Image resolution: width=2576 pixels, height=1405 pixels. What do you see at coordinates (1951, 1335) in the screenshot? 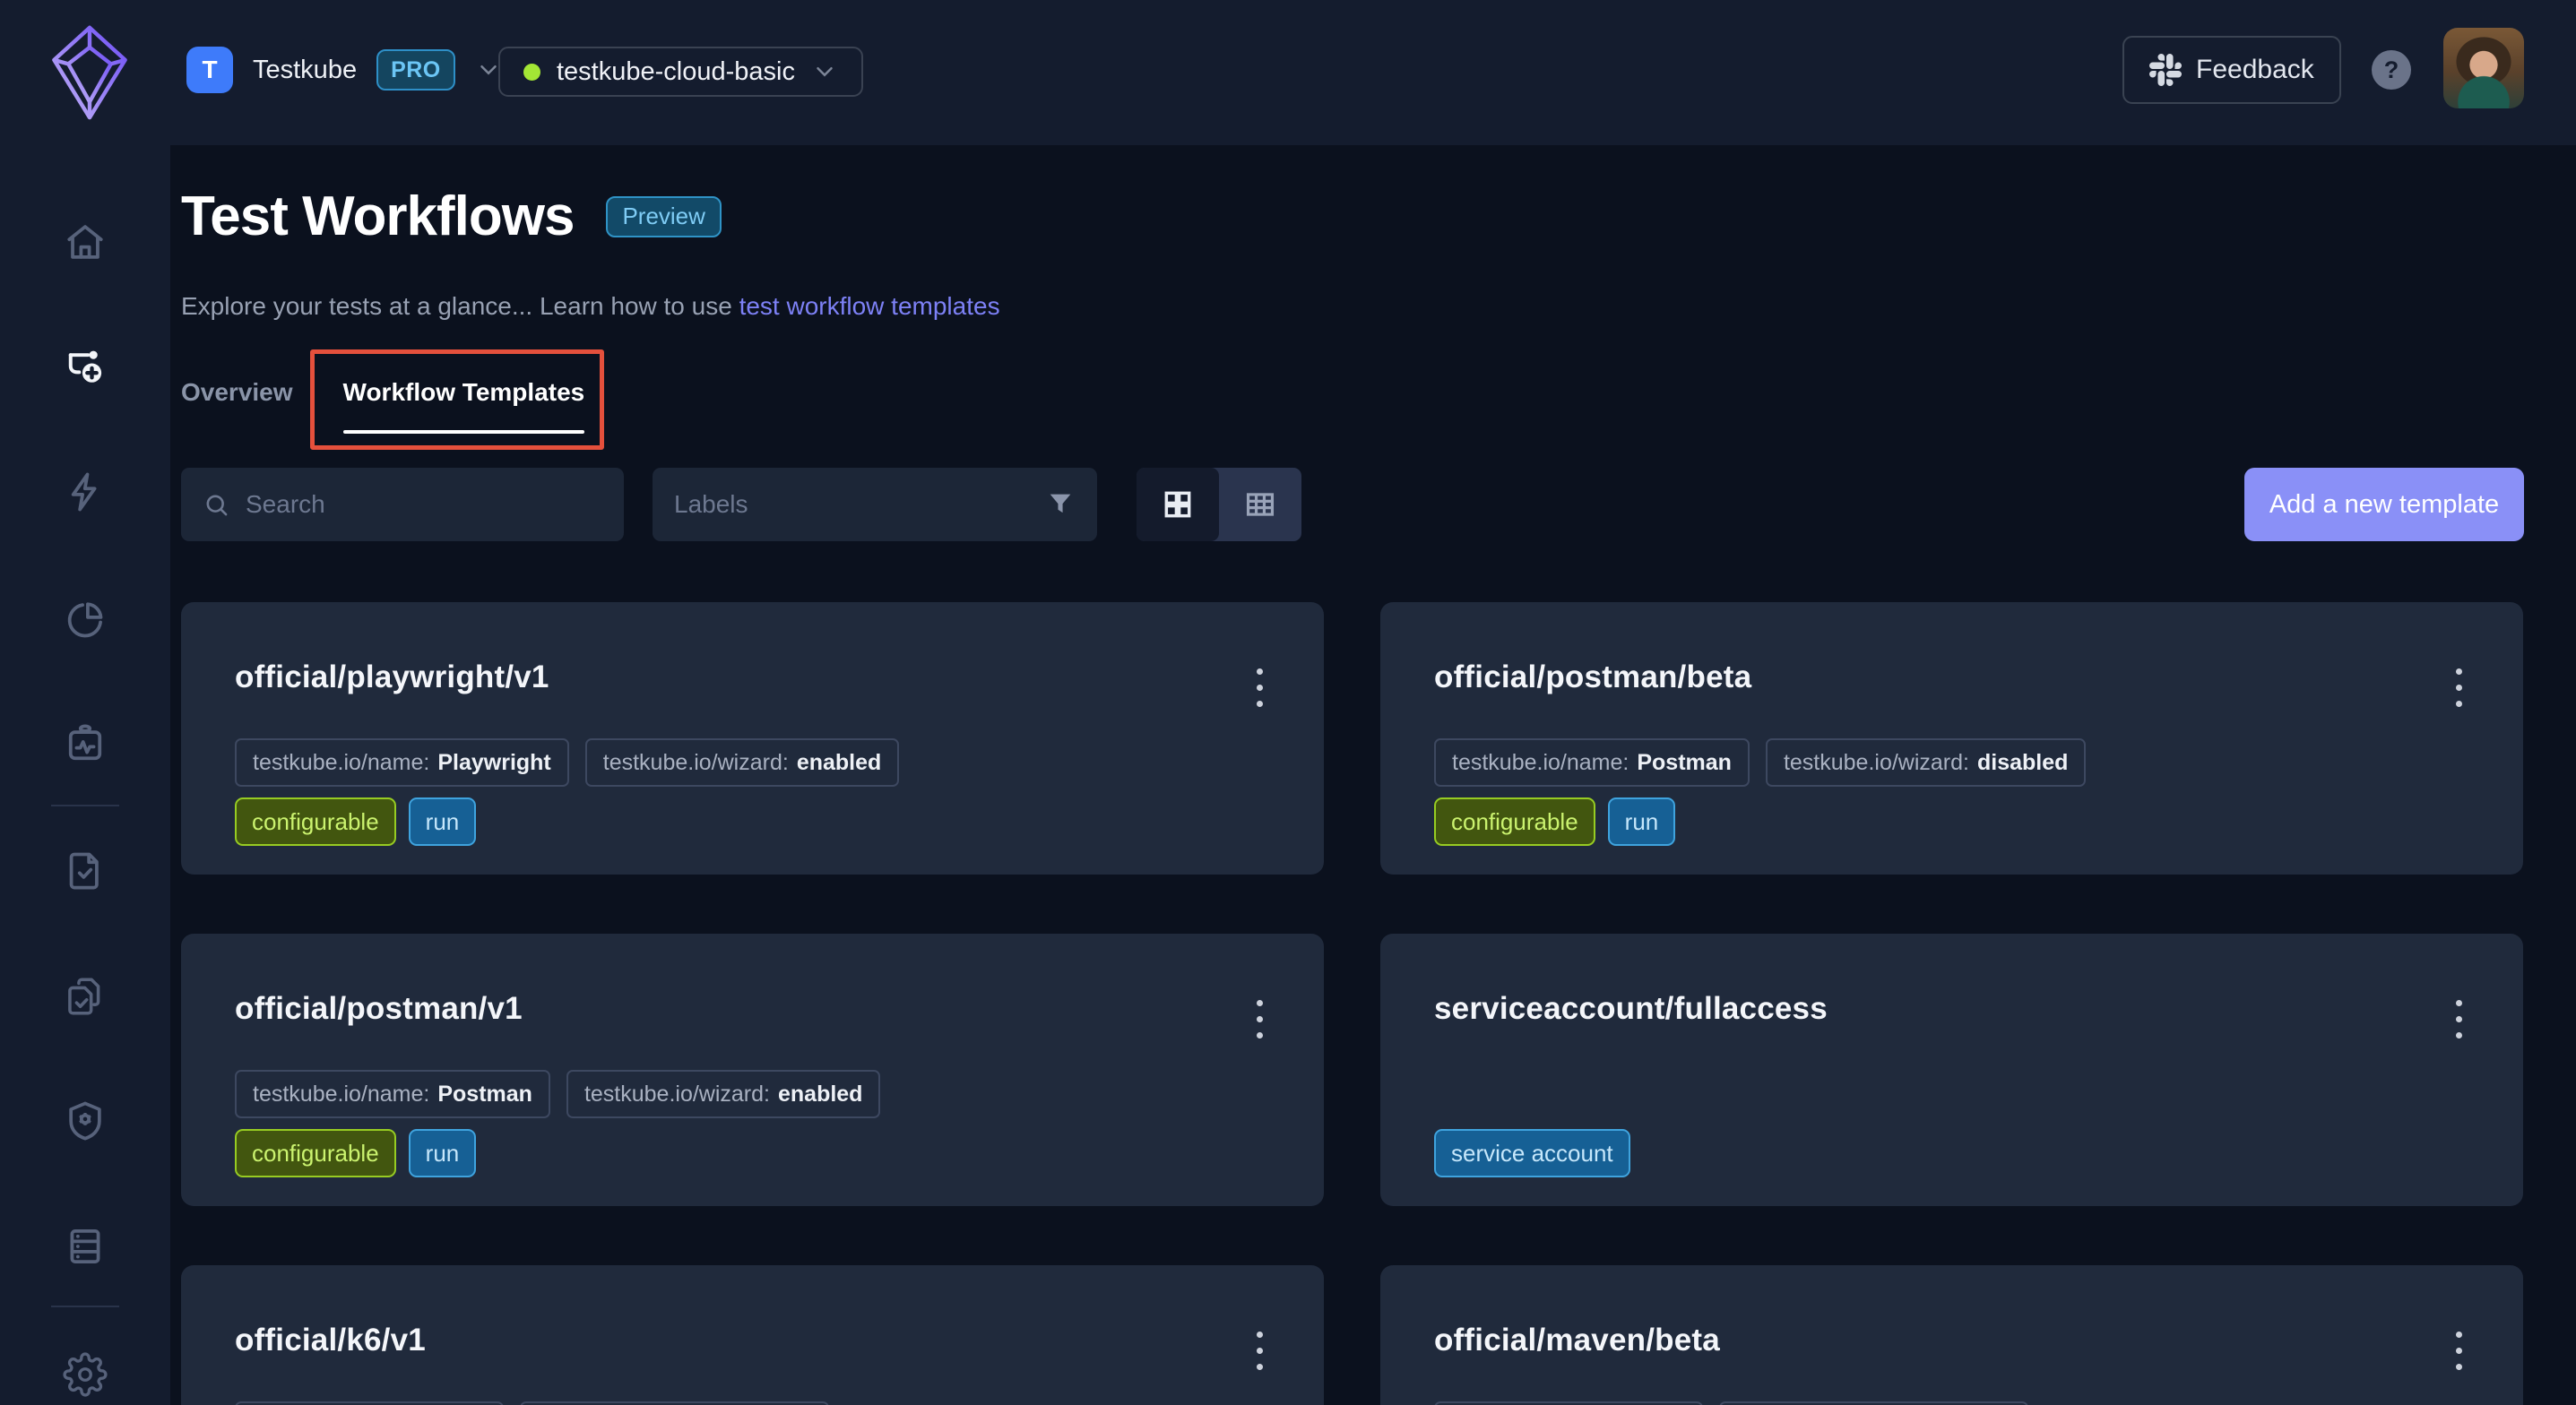
I see `template-card: official/maven/beta` at bounding box center [1951, 1335].